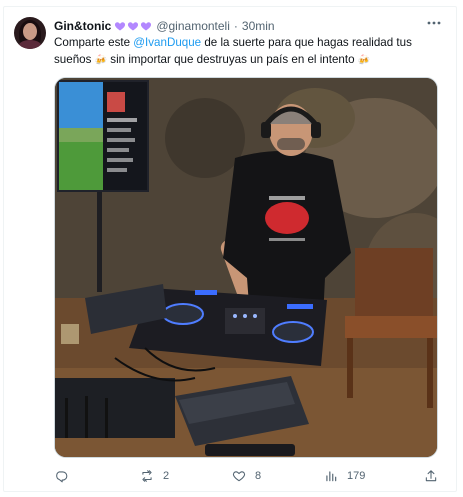  I want to click on reply-icon, so click(62, 477).